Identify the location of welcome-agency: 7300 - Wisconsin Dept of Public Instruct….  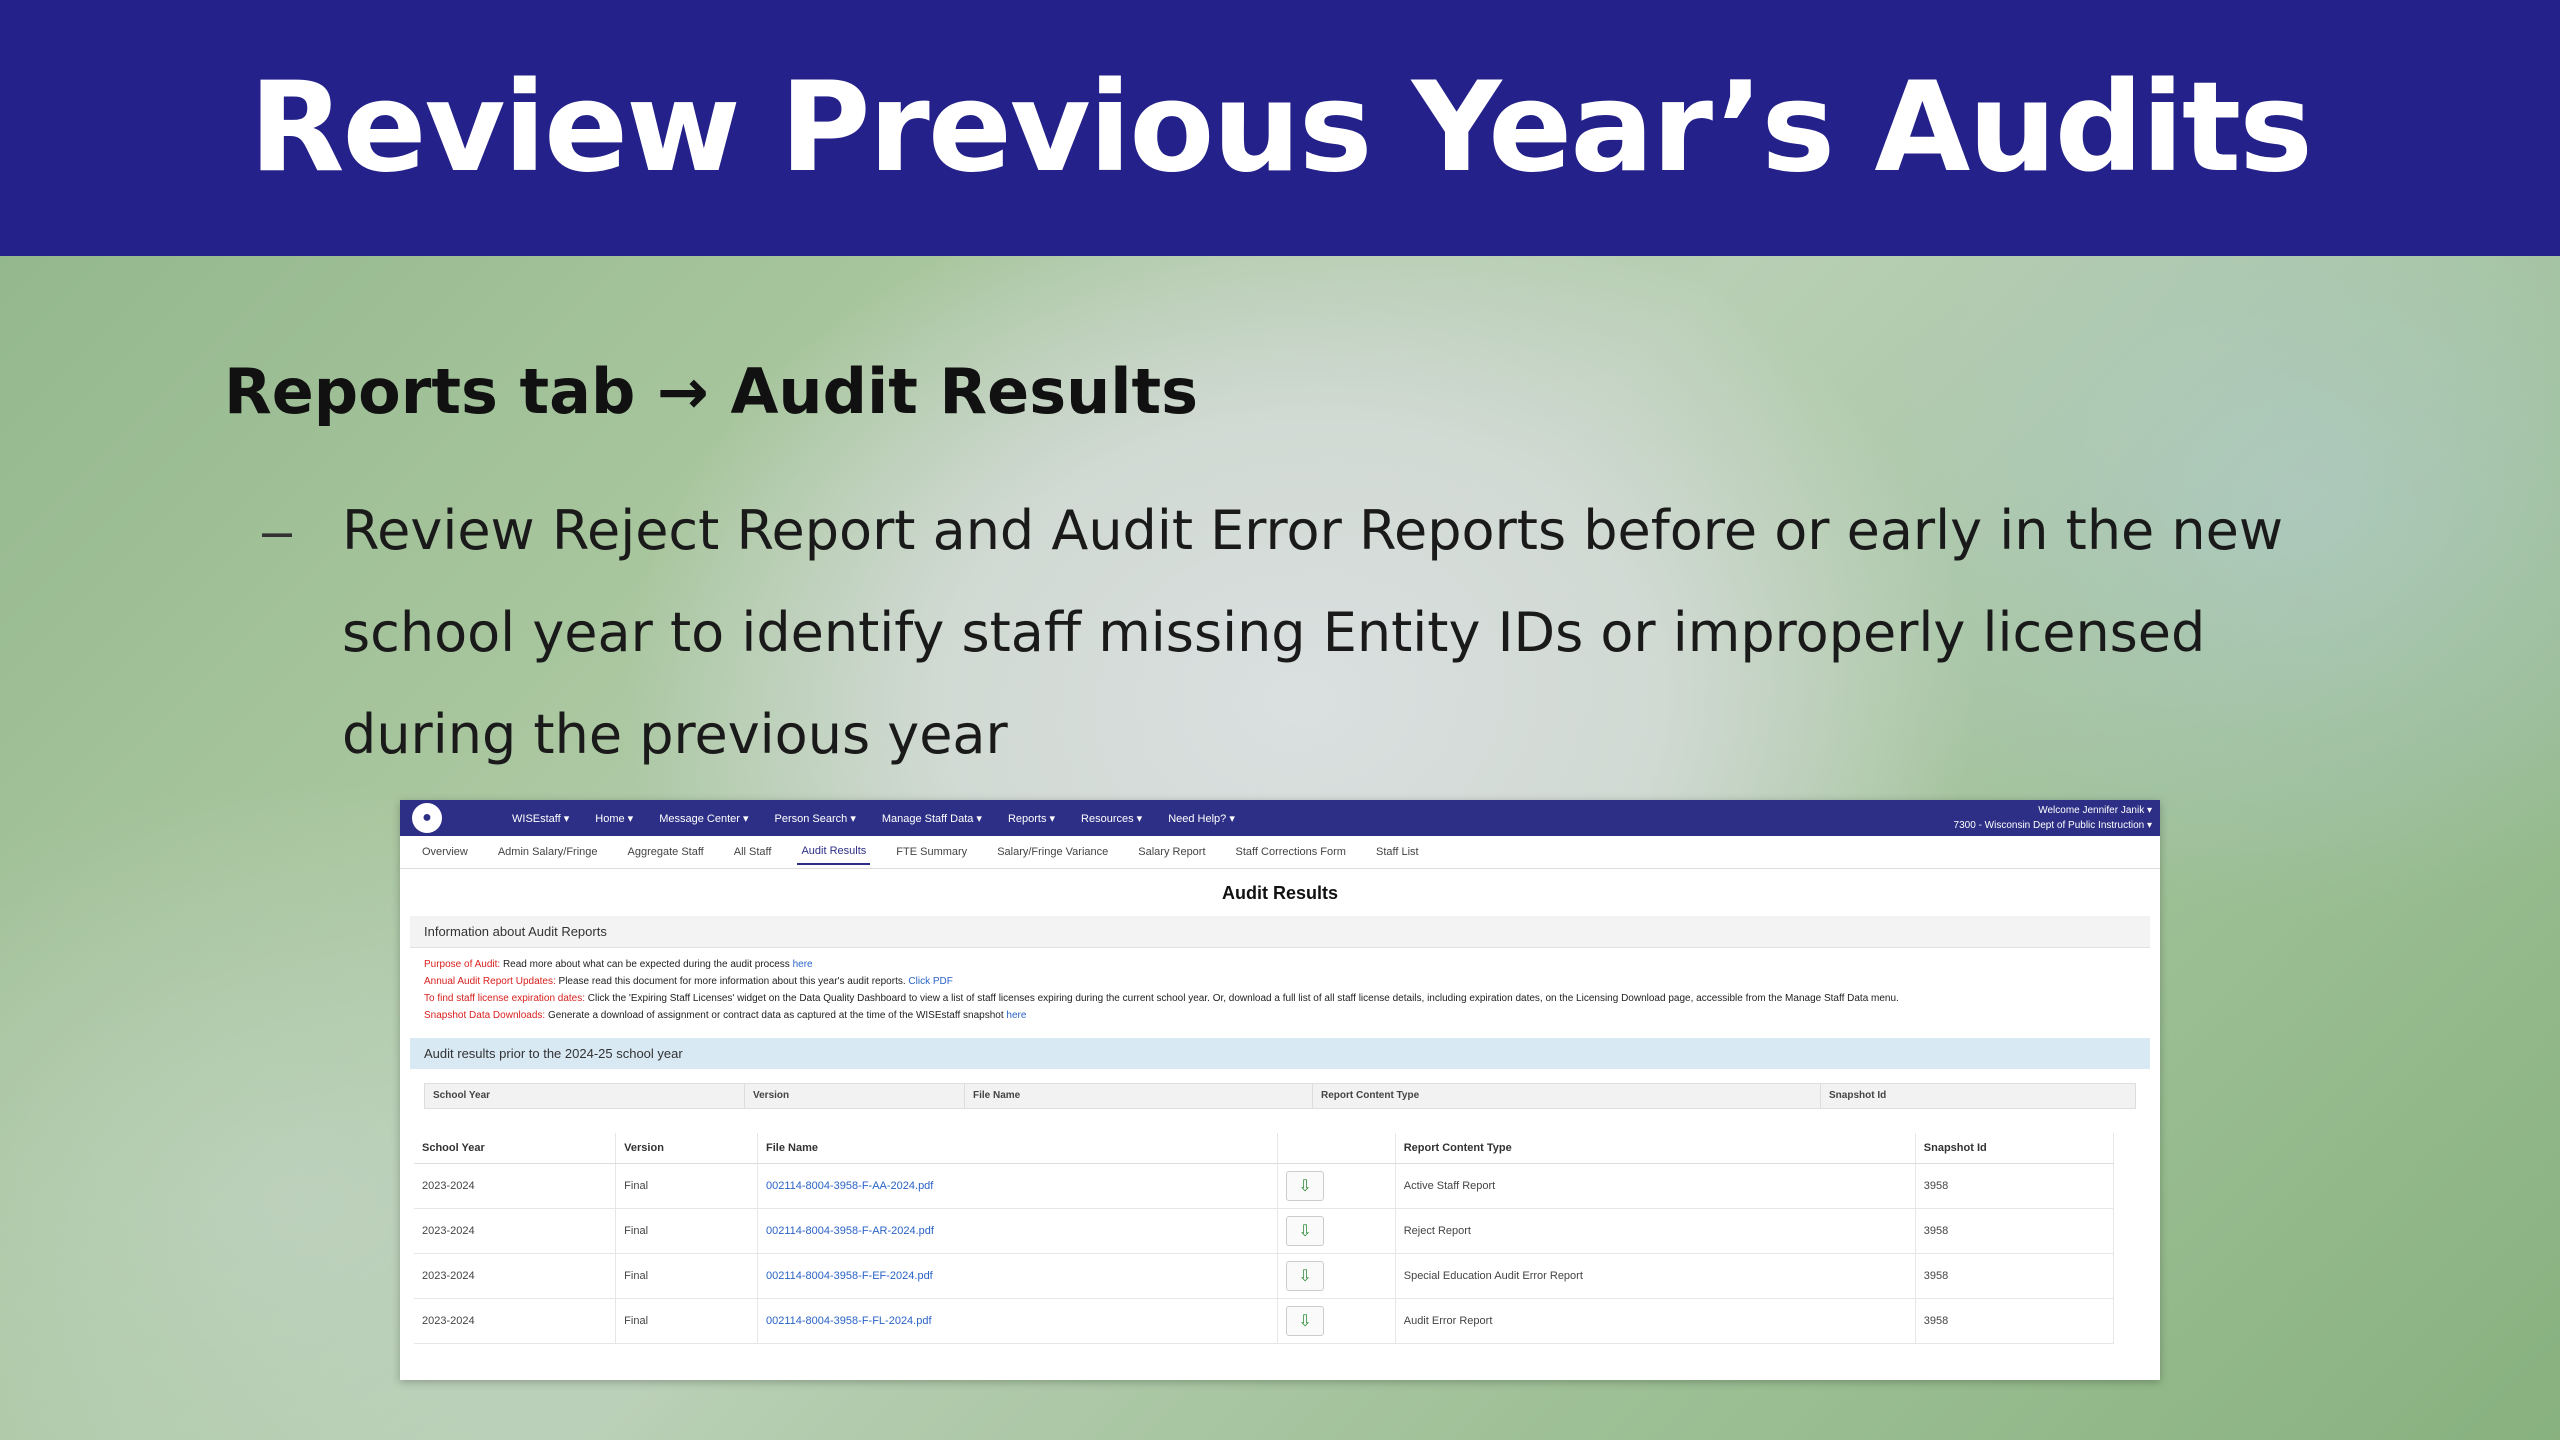
(2053, 825).